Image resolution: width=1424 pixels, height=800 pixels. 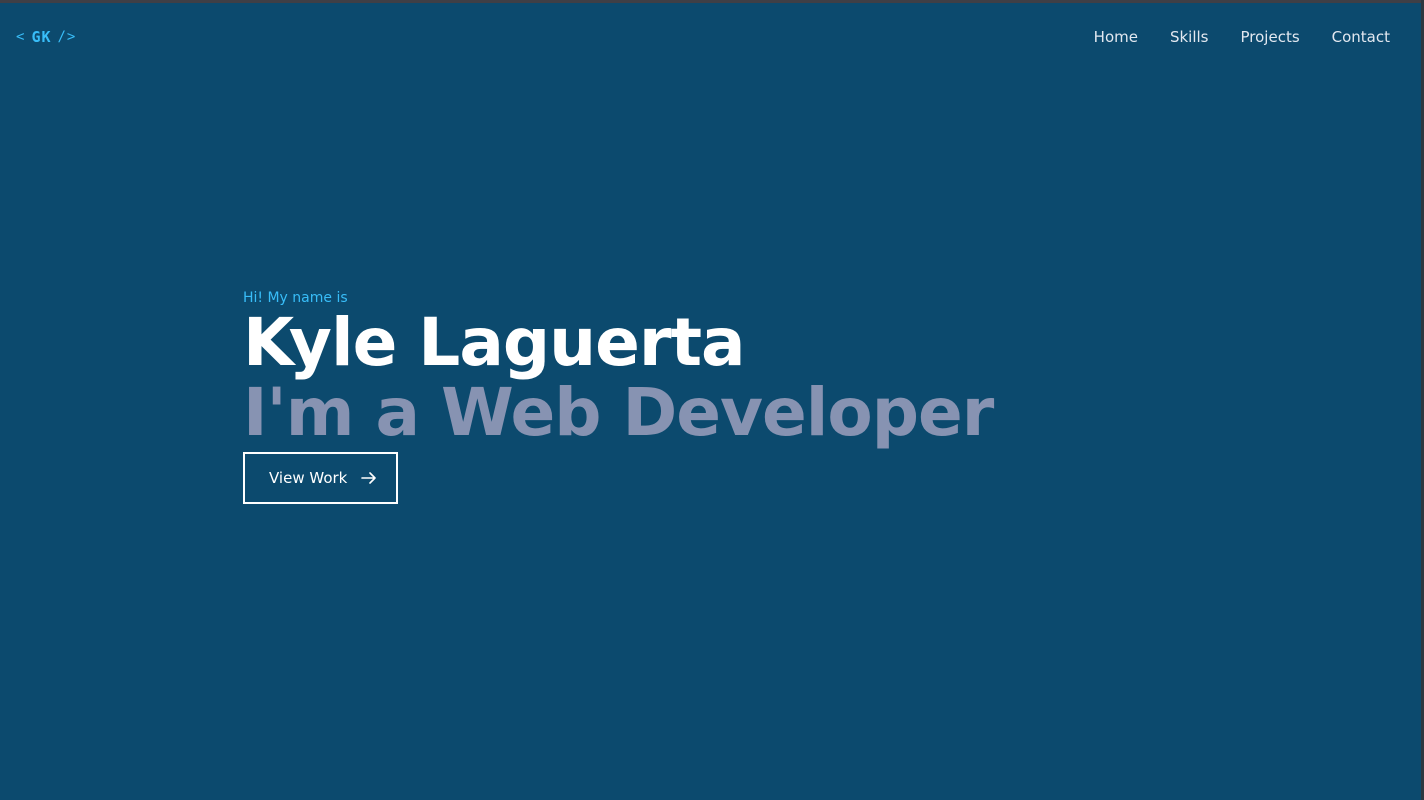 What do you see at coordinates (1270, 37) in the screenshot?
I see `nav-projects: Projects` at bounding box center [1270, 37].